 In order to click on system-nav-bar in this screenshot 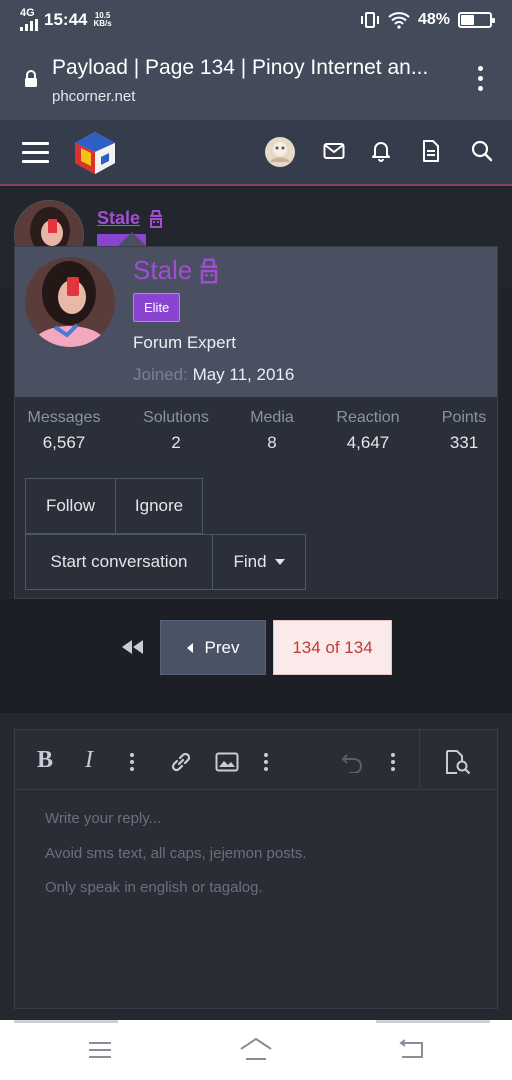, I will do `click(256, 1050)`.